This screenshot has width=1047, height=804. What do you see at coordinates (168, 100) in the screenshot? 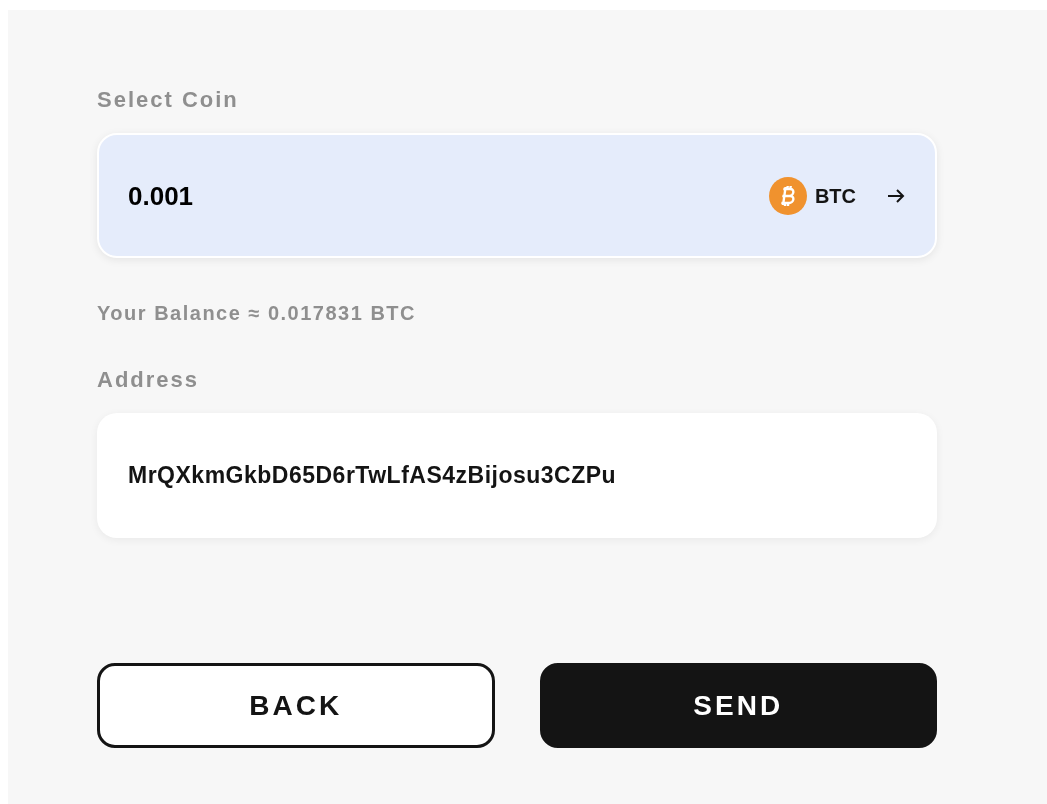
I see `field-label: Select Coin` at bounding box center [168, 100].